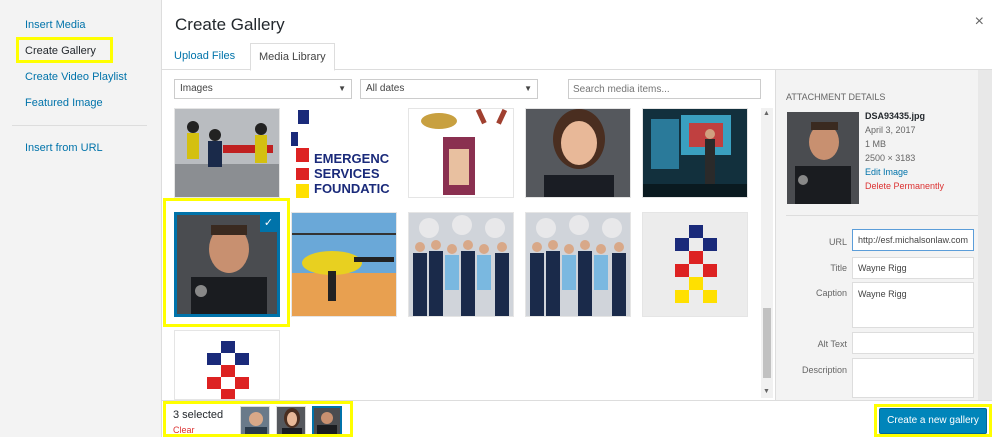 The height and width of the screenshot is (437, 992). I want to click on edit-image-link: Edit Image, so click(886, 172).